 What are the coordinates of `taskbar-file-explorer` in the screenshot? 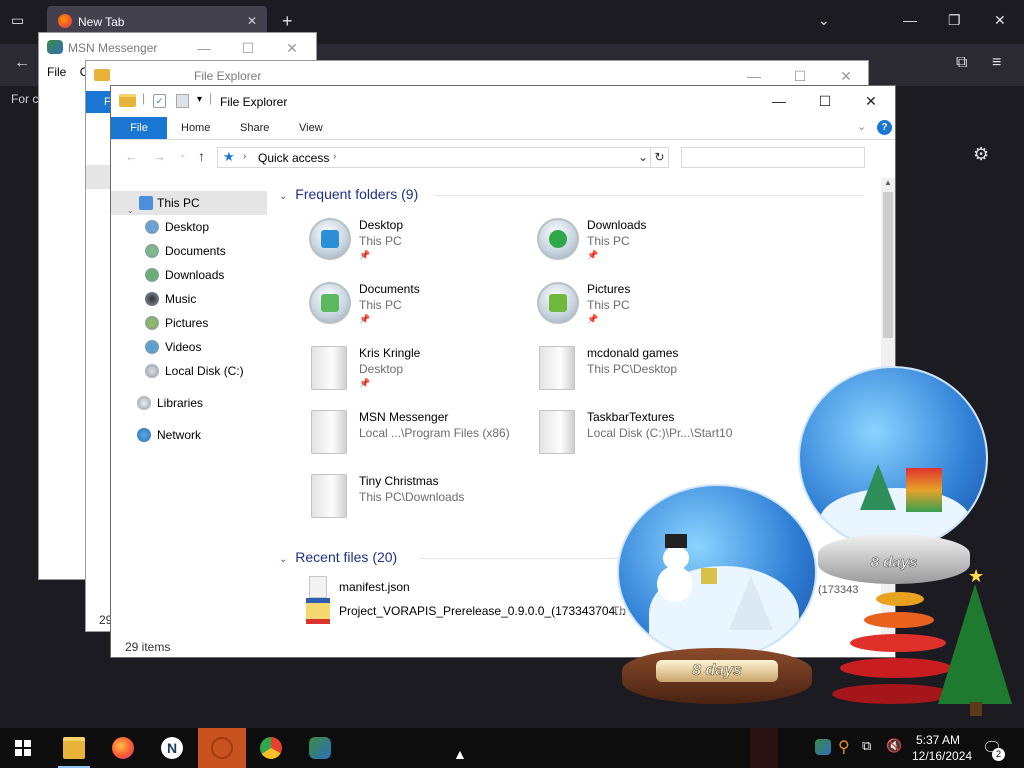 It's located at (74, 748).